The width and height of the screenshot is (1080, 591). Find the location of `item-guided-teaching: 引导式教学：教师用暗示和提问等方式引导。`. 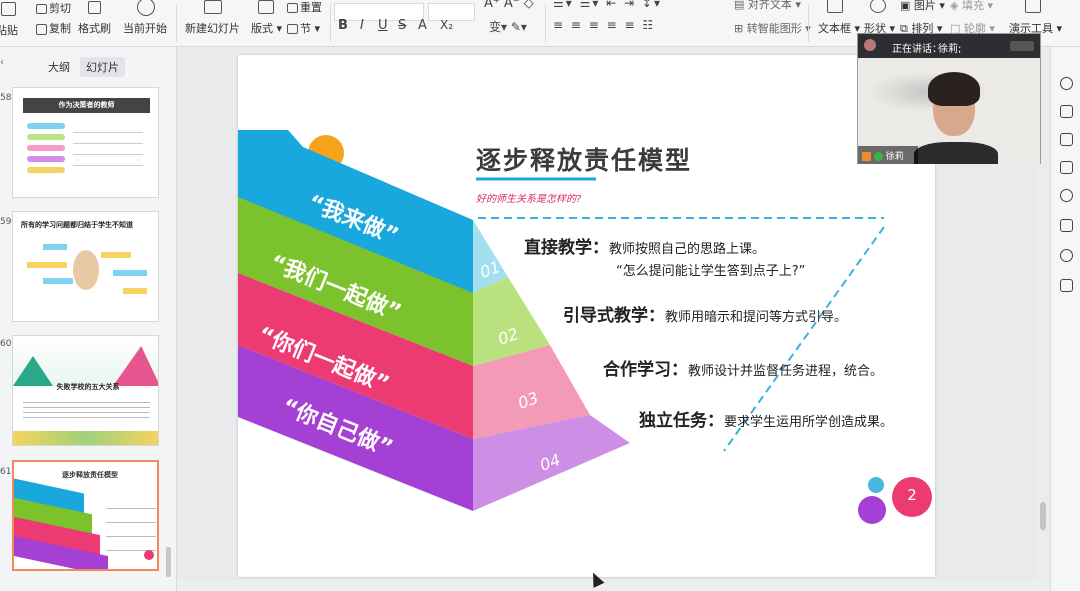

item-guided-teaching: 引导式教学：教师用暗示和提问等方式引导。 is located at coordinates (705, 313).